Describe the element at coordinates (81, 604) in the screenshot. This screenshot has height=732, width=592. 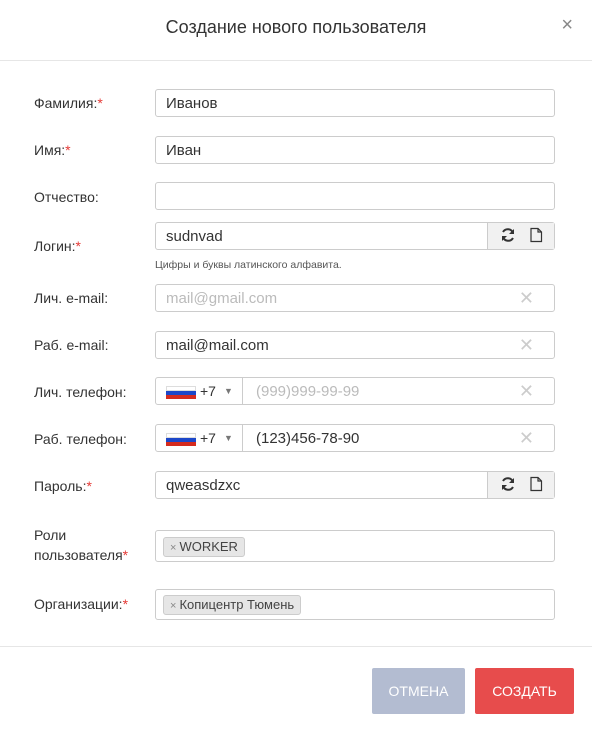
I see `organizations-label: Организации:*` at that location.